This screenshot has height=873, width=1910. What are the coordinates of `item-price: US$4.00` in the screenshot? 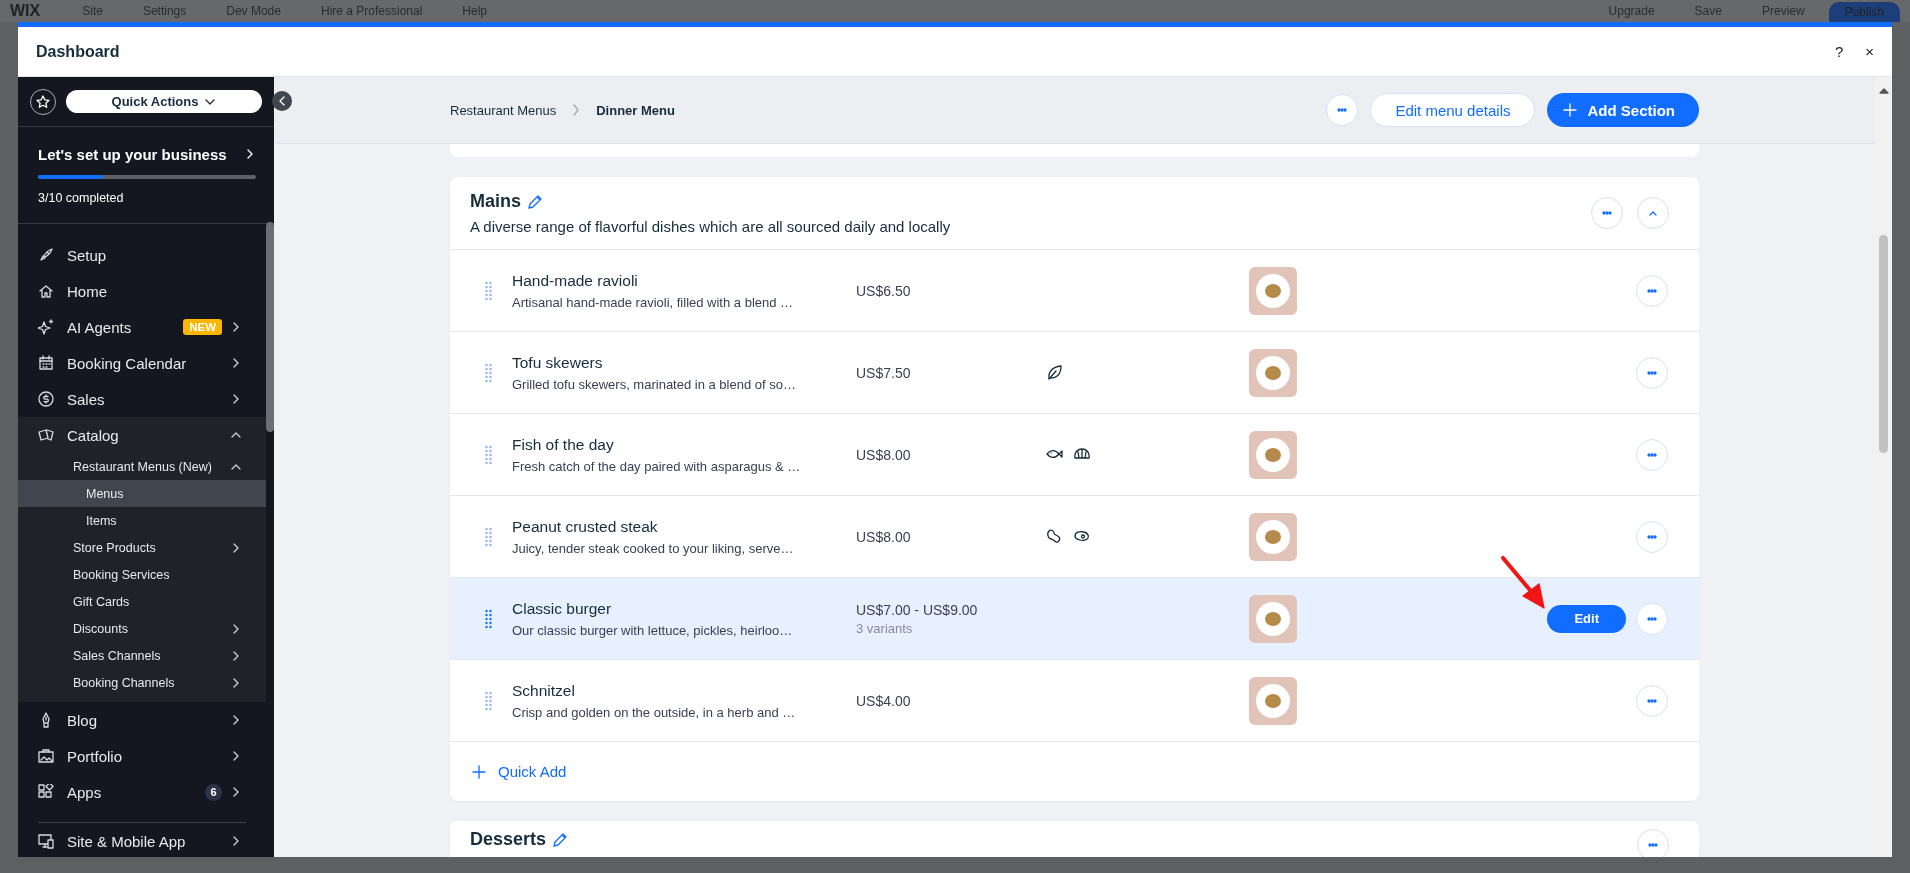 It's located at (884, 700).